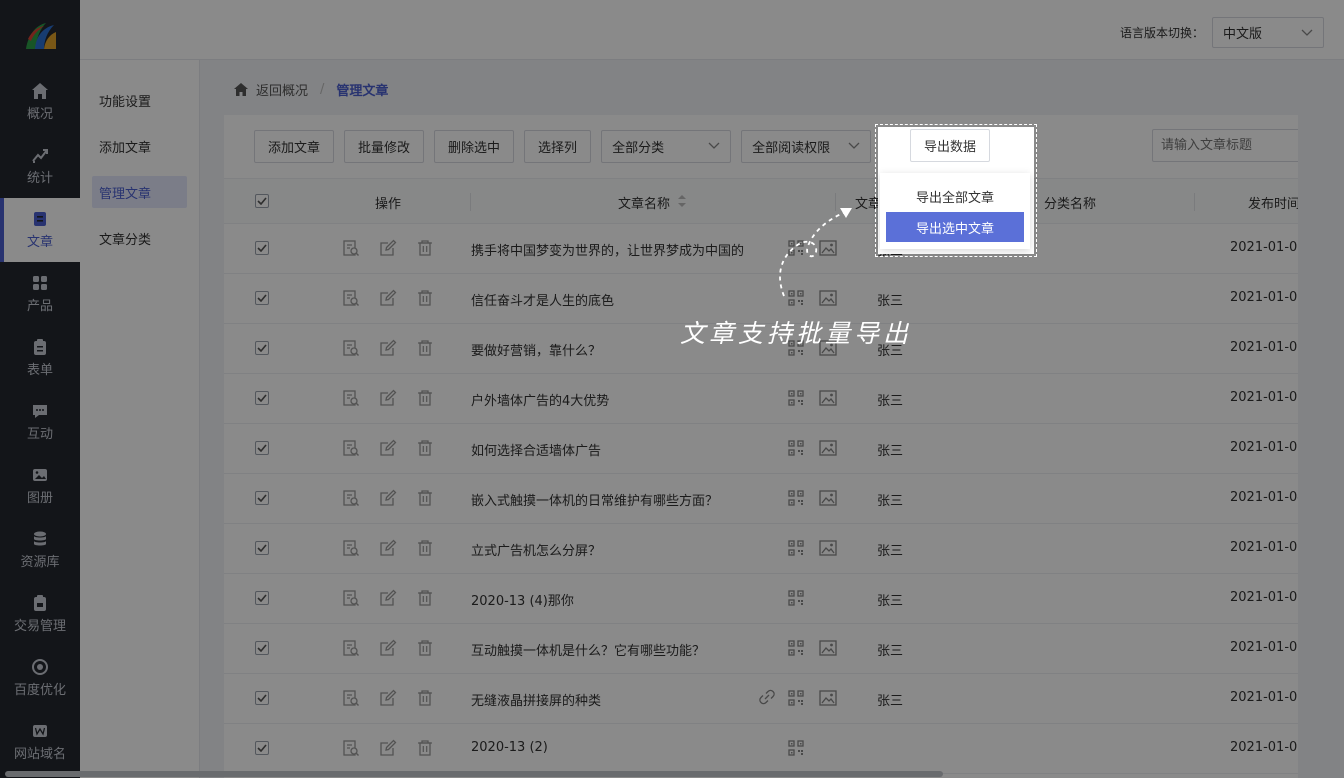 This screenshot has width=1344, height=778. What do you see at coordinates (509, 747) in the screenshot?
I see `article-title: 2020-13 (2)` at bounding box center [509, 747].